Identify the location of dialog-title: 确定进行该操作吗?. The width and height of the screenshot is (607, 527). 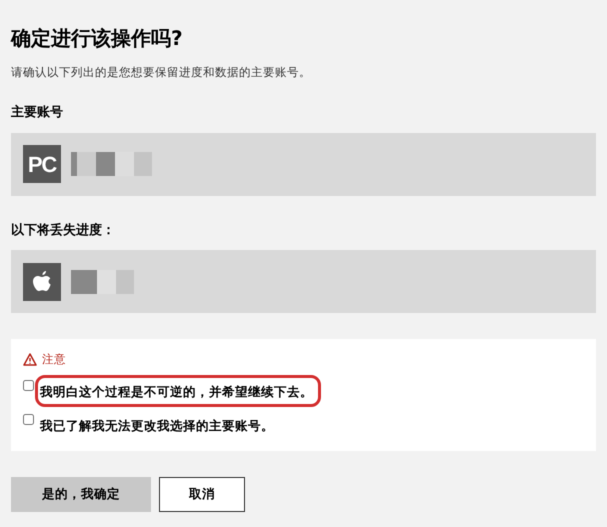
(97, 38).